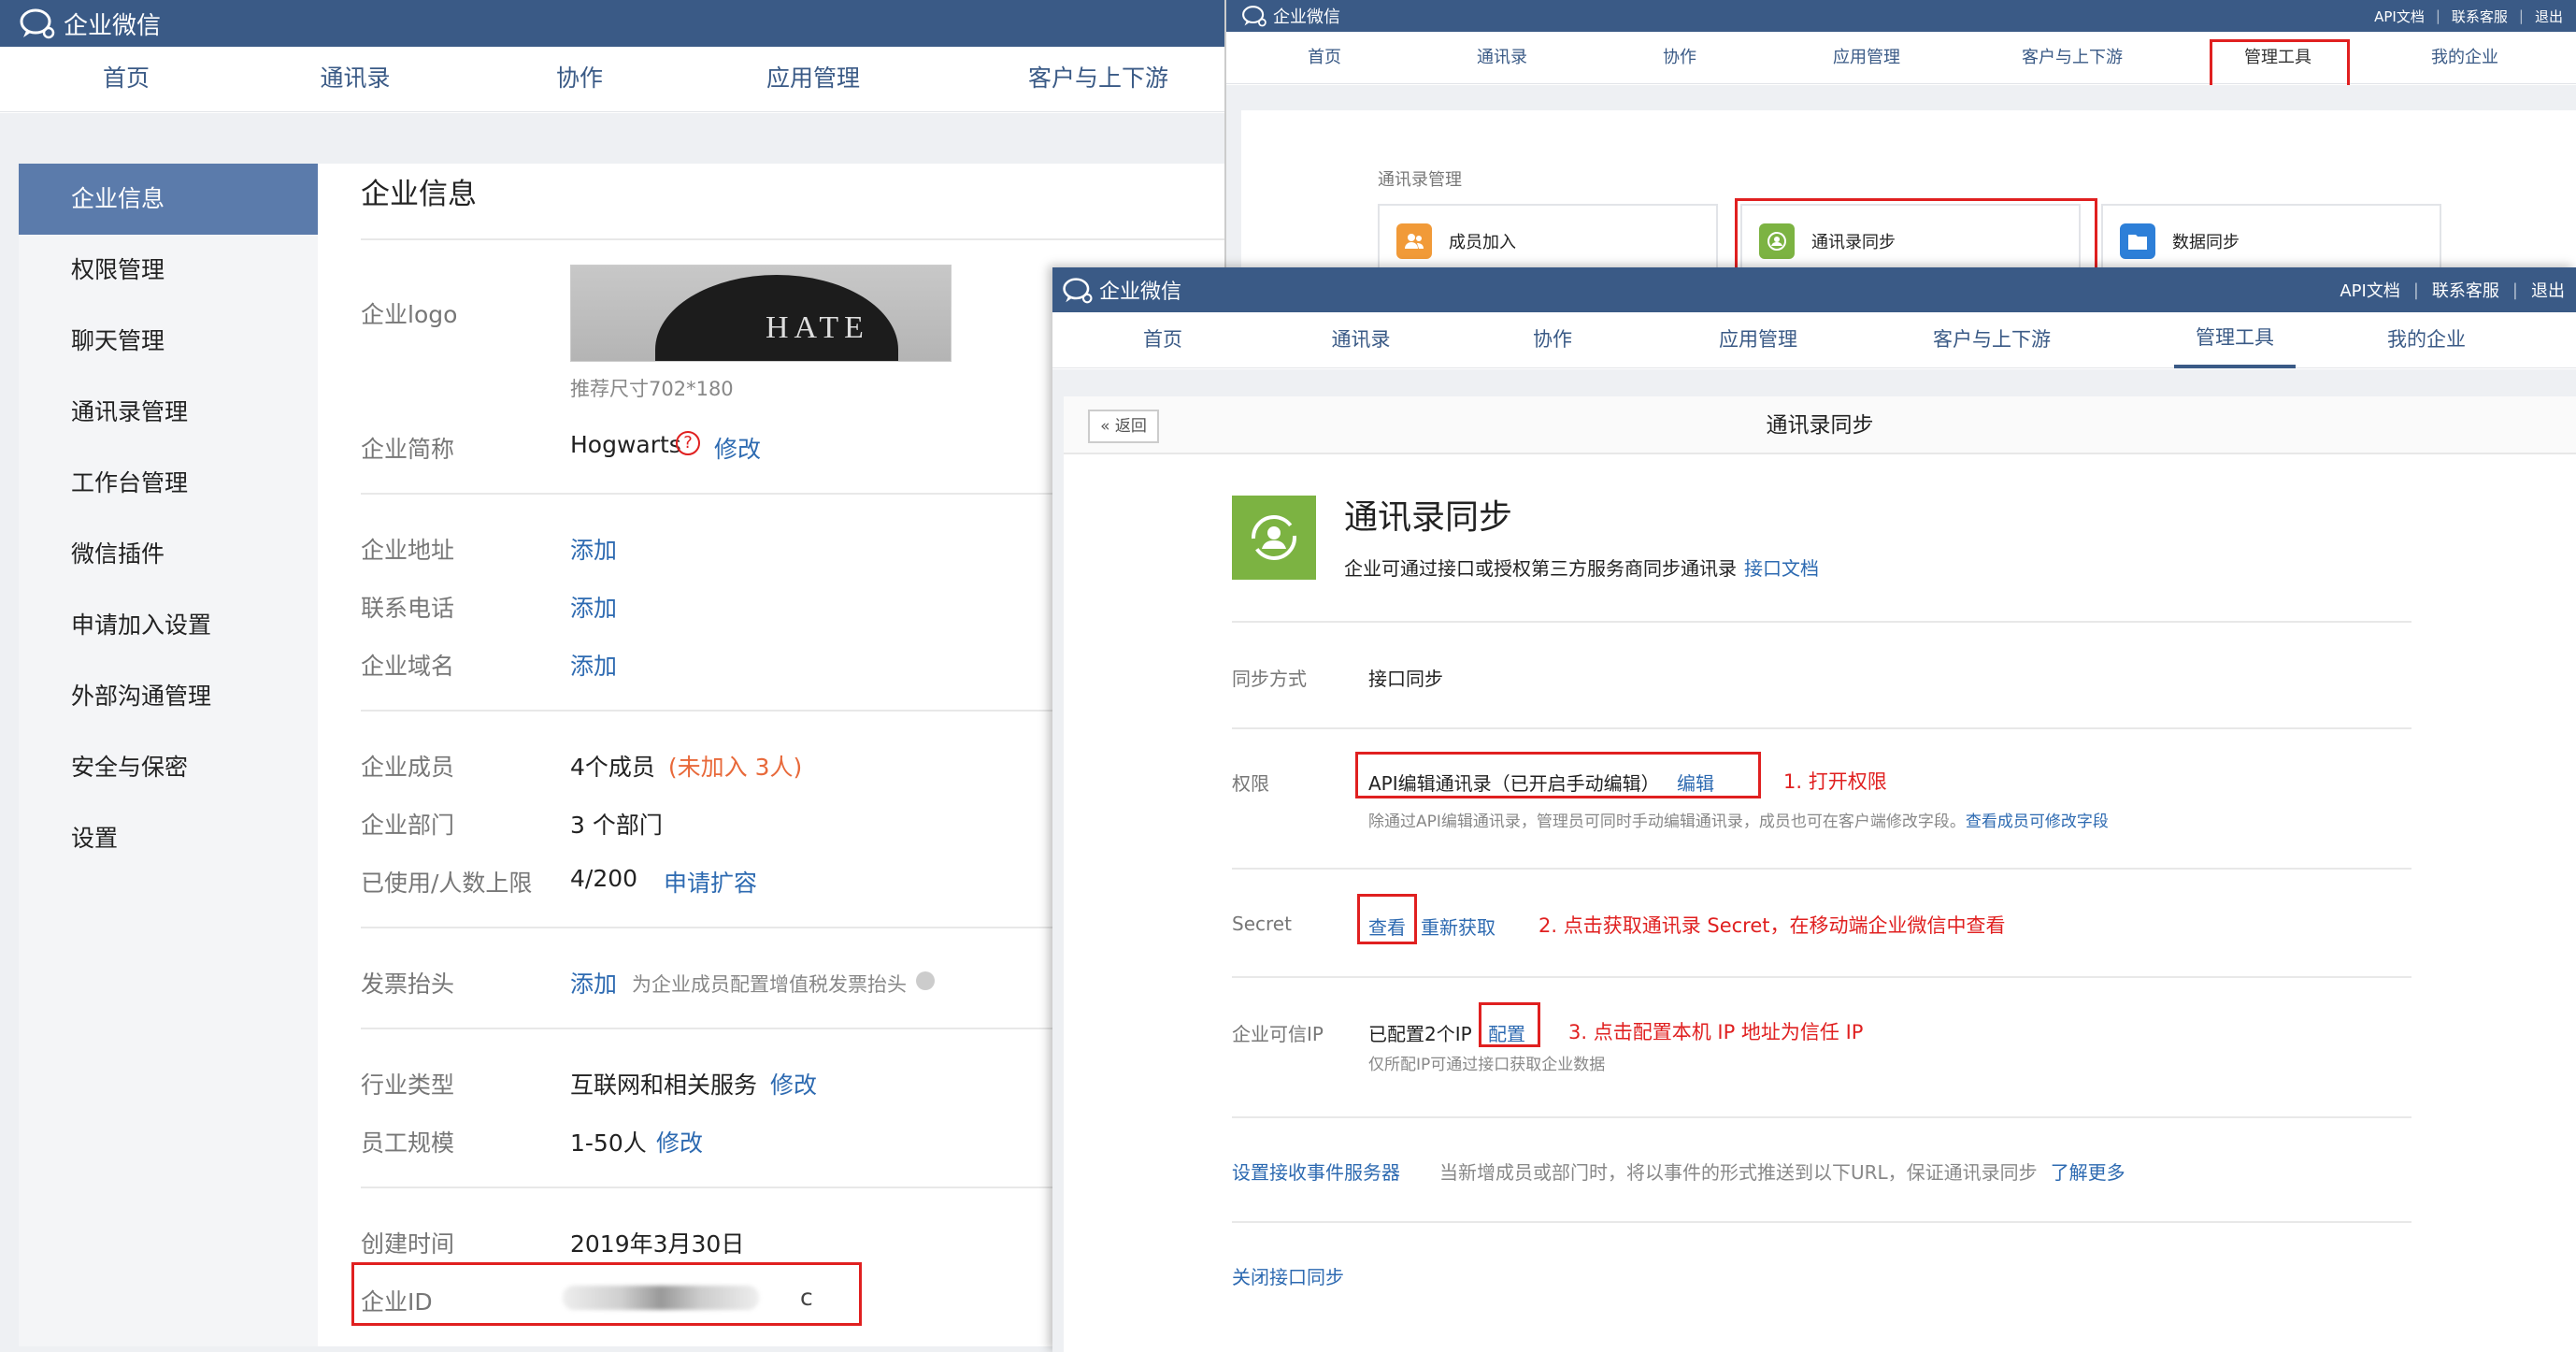 The width and height of the screenshot is (2576, 1352). Describe the element at coordinates (664, 1086) in the screenshot. I see `industry-value: 互联网和相关服务` at that location.